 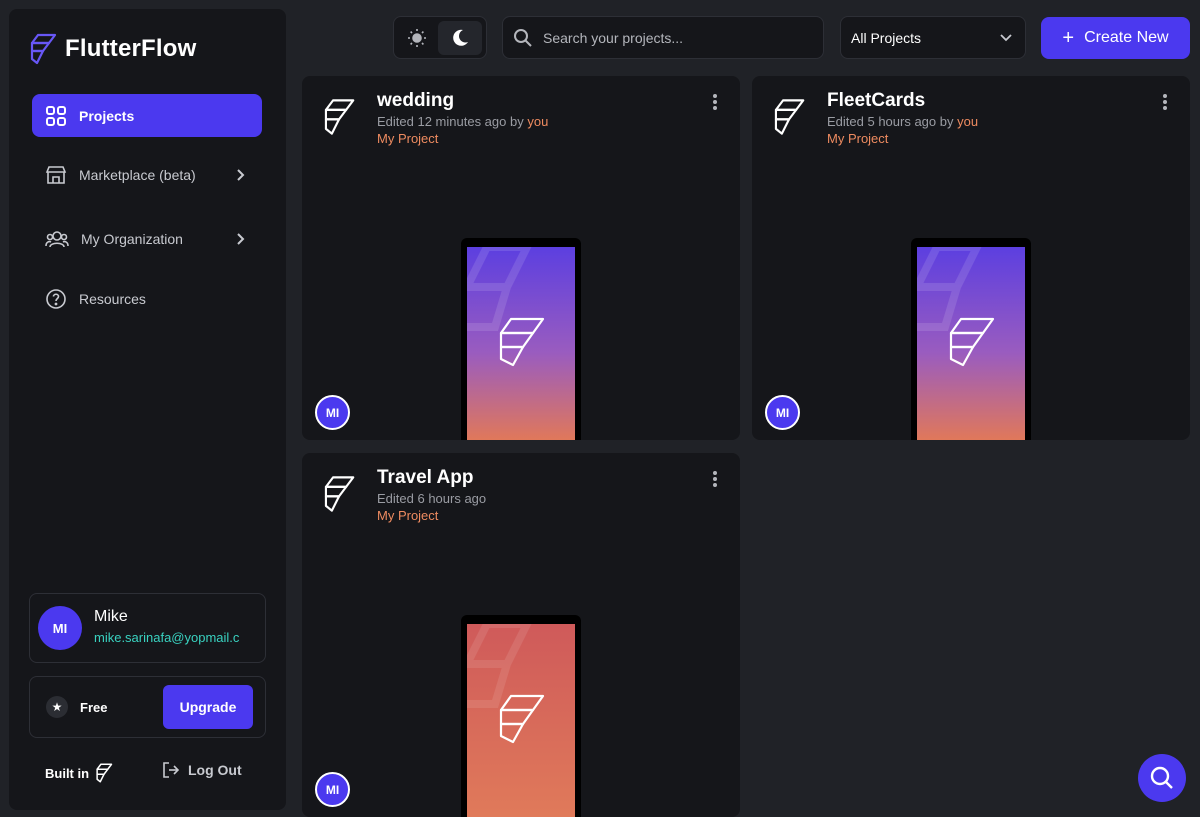 What do you see at coordinates (132, 238) in the screenshot?
I see `sidebar-item-label: My Organization` at bounding box center [132, 238].